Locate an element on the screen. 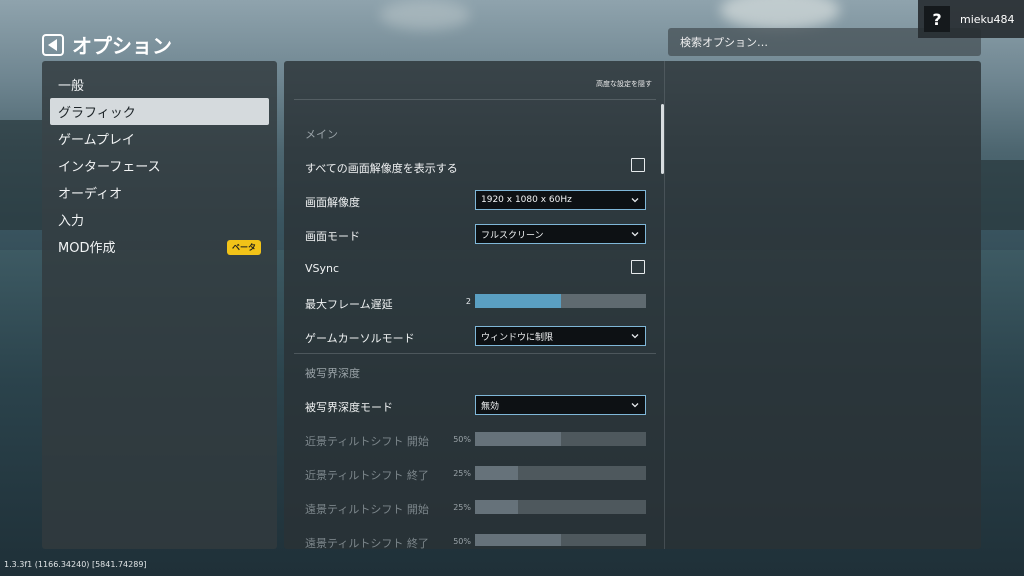 The image size is (1024, 576). far-tilt-end-value: 50% is located at coordinates (462, 541).